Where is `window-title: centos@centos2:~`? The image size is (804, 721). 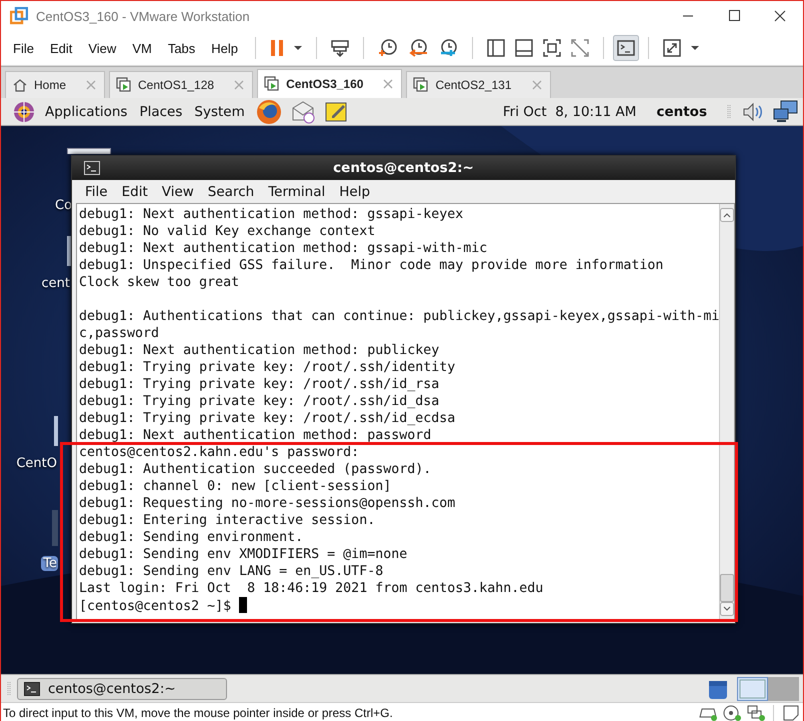
window-title: centos@centos2:~ is located at coordinates (403, 168).